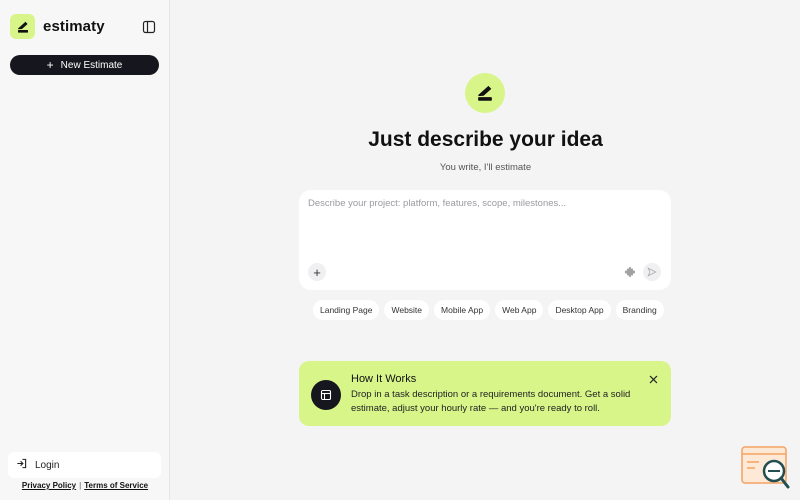 Image resolution: width=800 pixels, height=500 pixels. Describe the element at coordinates (317, 272) in the screenshot. I see `attach-plus-icon: +` at that location.